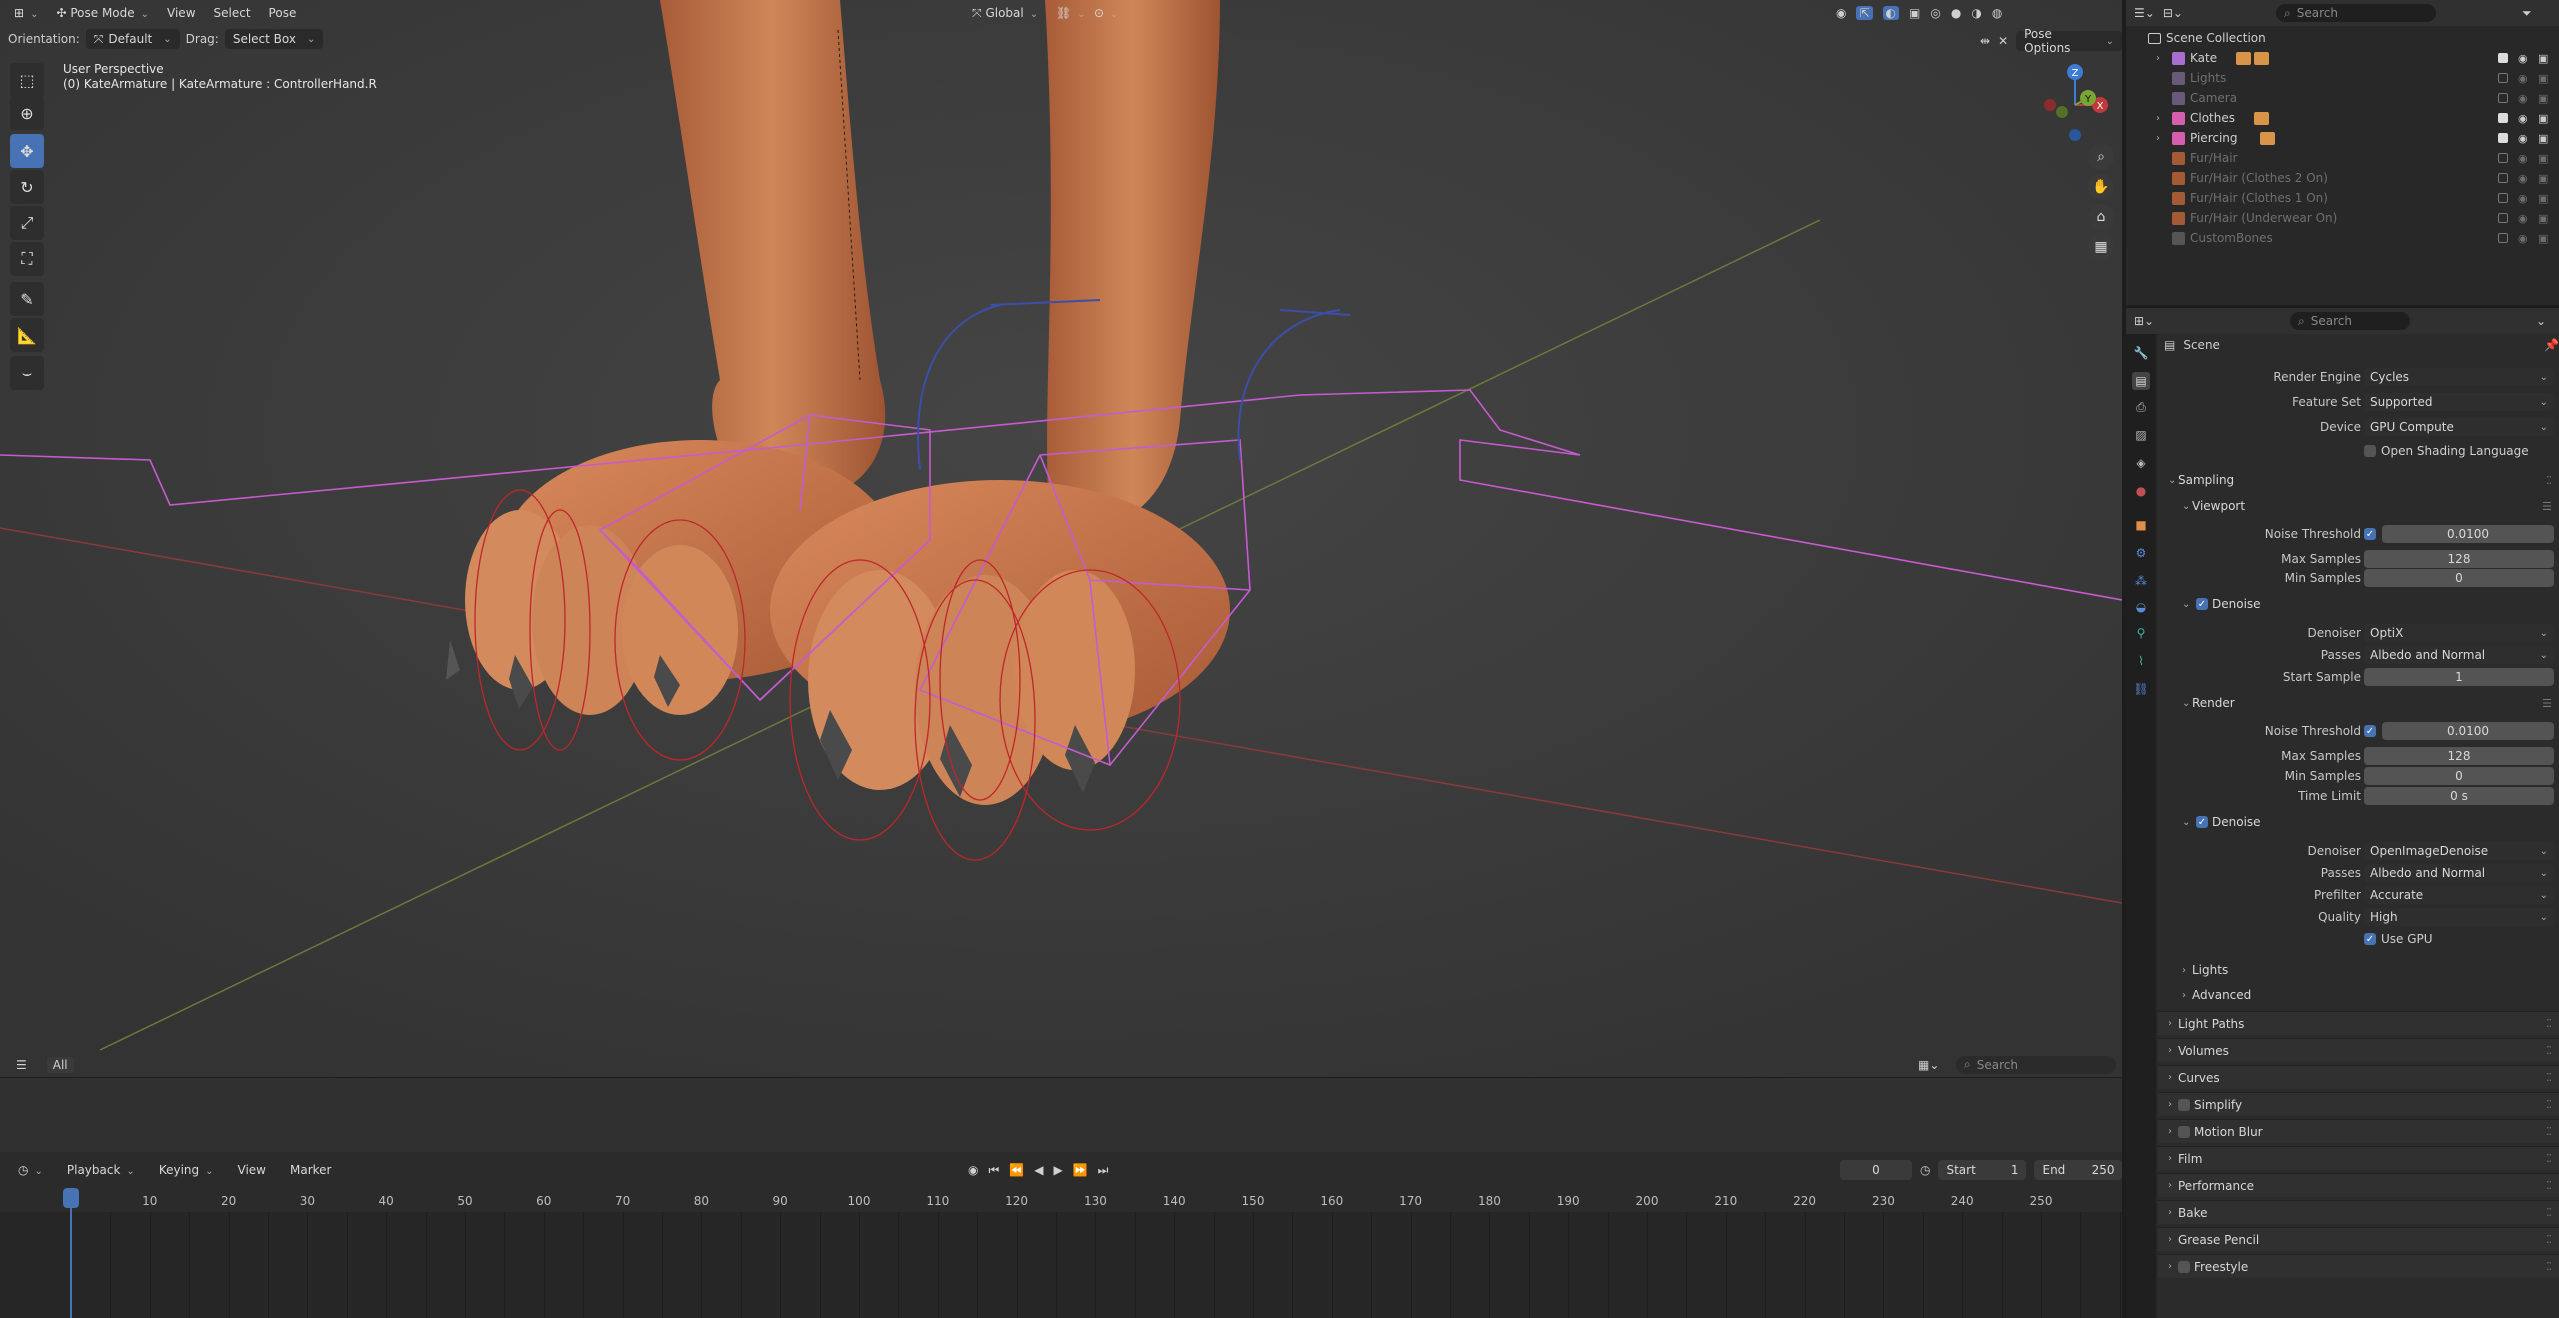 The height and width of the screenshot is (1318, 2559). Describe the element at coordinates (2459, 851) in the screenshot. I see `r-denoiser-select: OpenImageDenoise` at that location.